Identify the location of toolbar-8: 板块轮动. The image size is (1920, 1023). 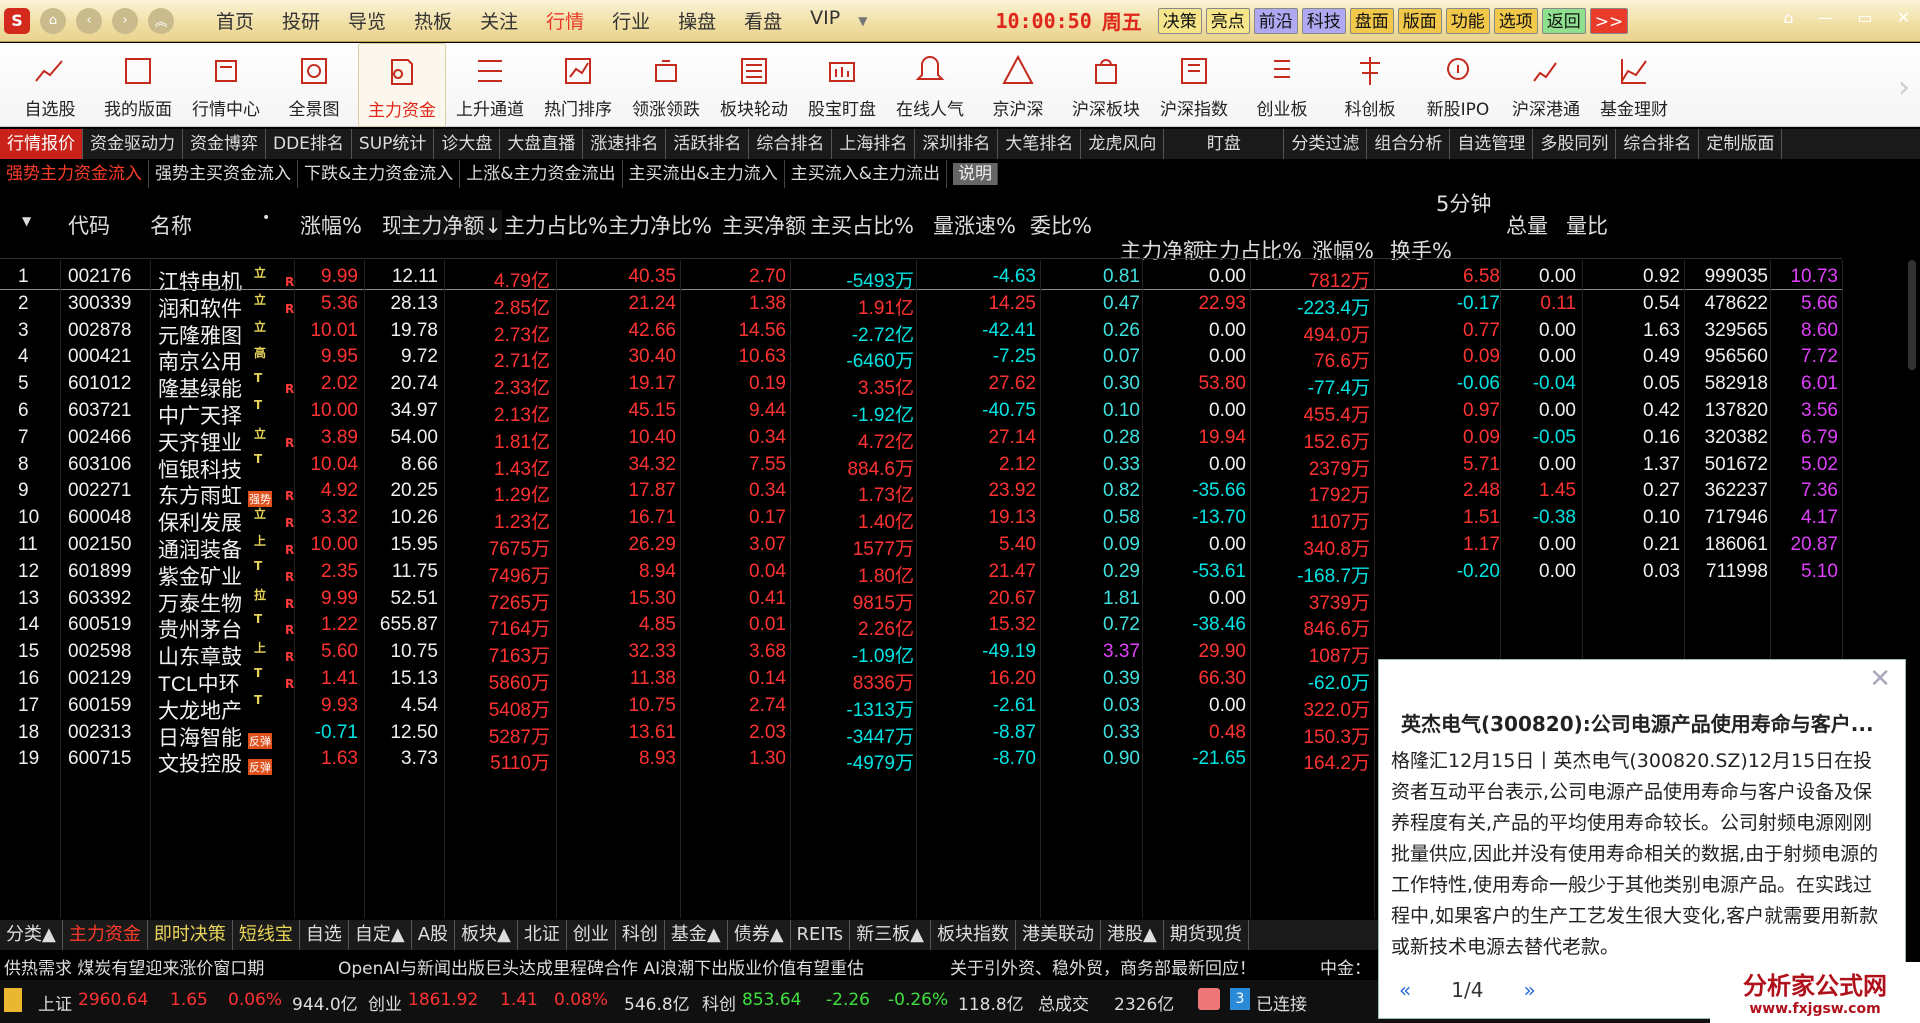
(754, 85).